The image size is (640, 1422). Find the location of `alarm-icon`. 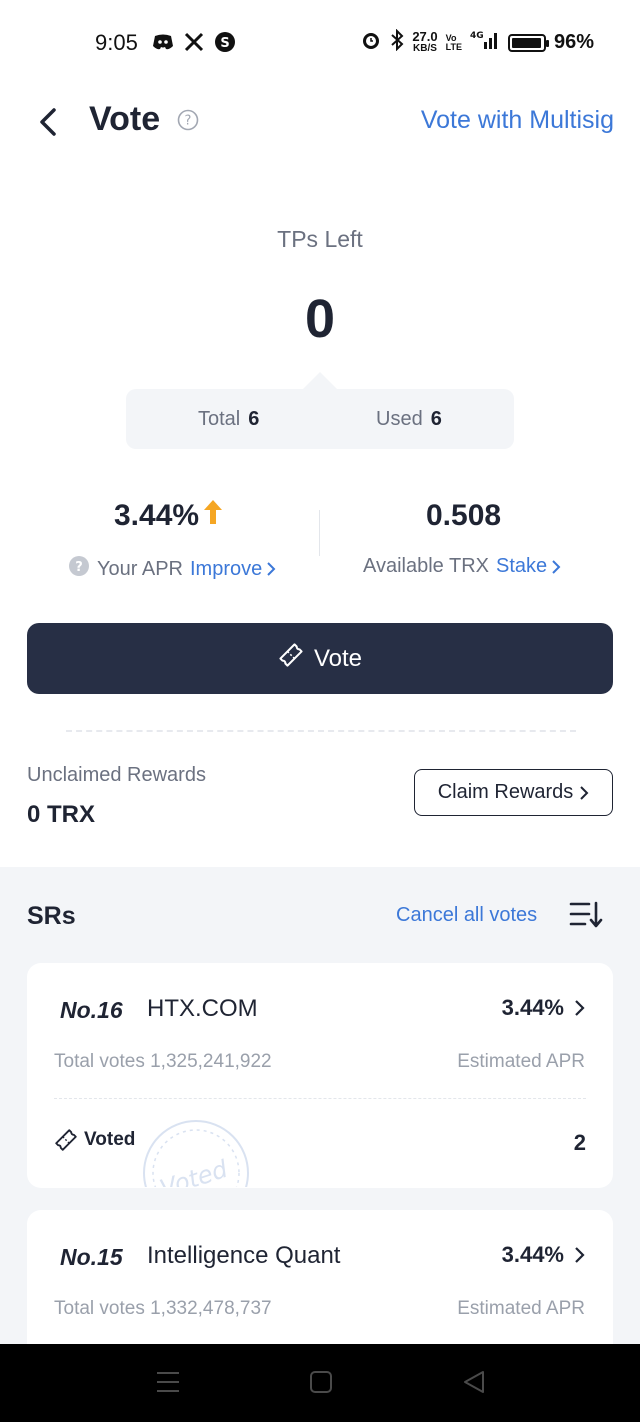

alarm-icon is located at coordinates (371, 42).